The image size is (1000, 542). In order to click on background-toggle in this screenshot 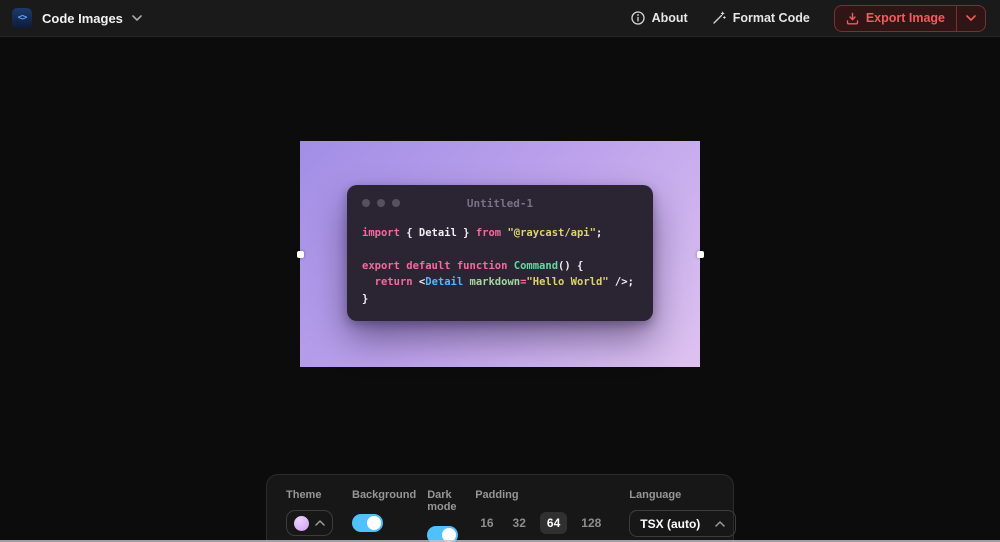, I will do `click(367, 523)`.